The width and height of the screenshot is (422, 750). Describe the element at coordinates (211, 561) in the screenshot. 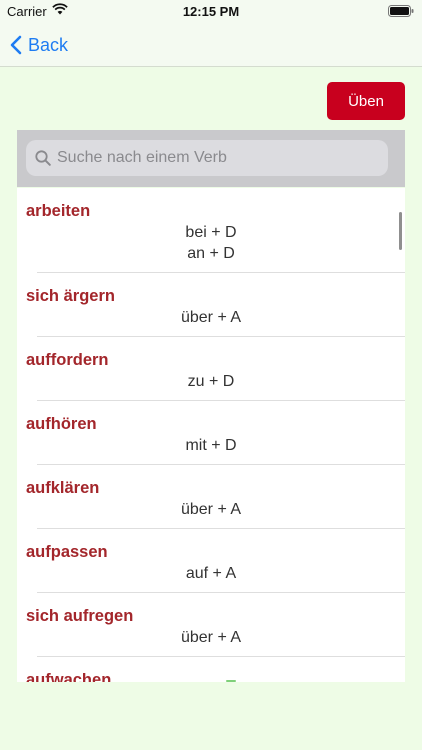

I see `list-item: aufpassen auf + A` at that location.